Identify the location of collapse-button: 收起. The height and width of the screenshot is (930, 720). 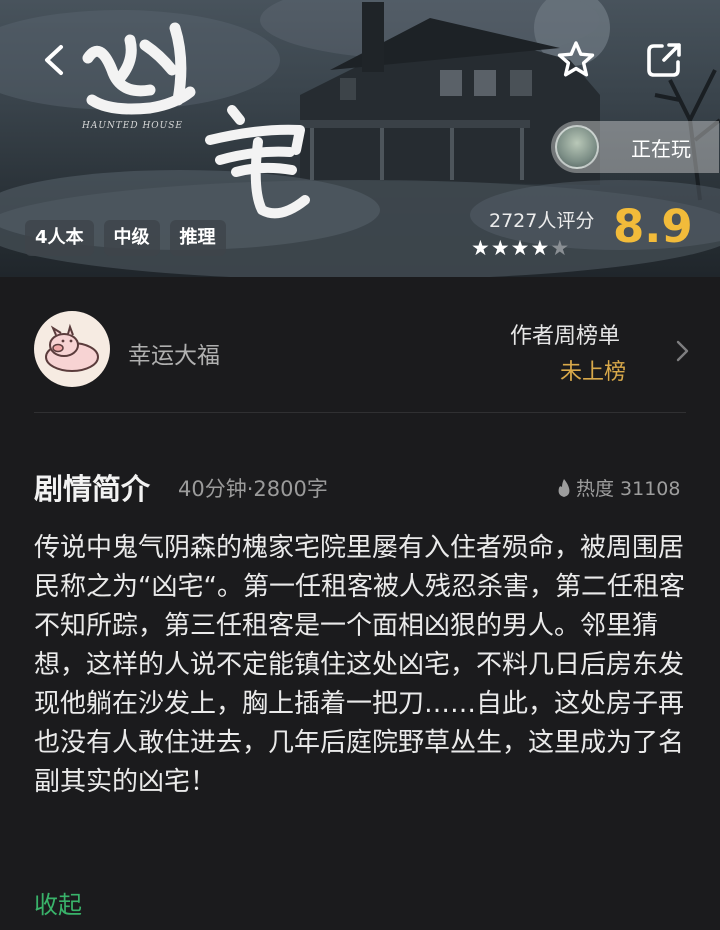
(58, 902).